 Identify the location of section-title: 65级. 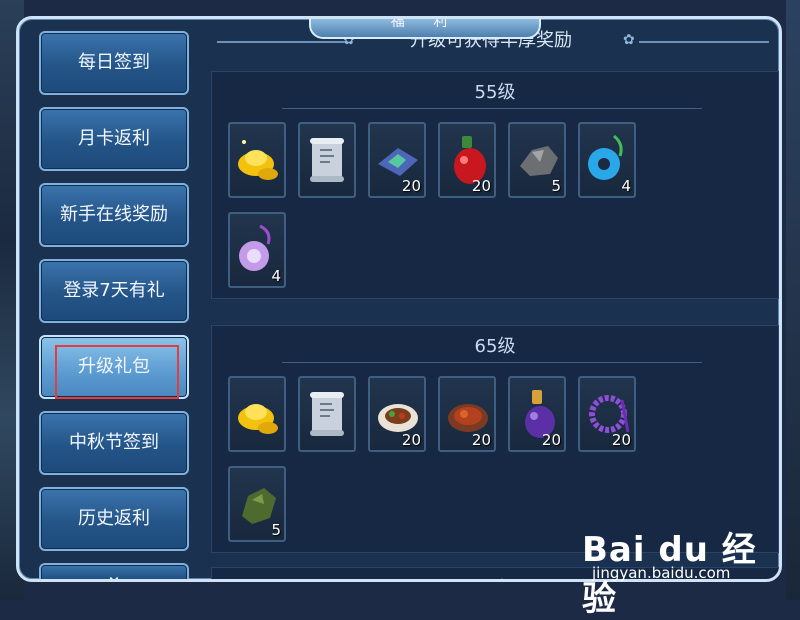
(495, 346).